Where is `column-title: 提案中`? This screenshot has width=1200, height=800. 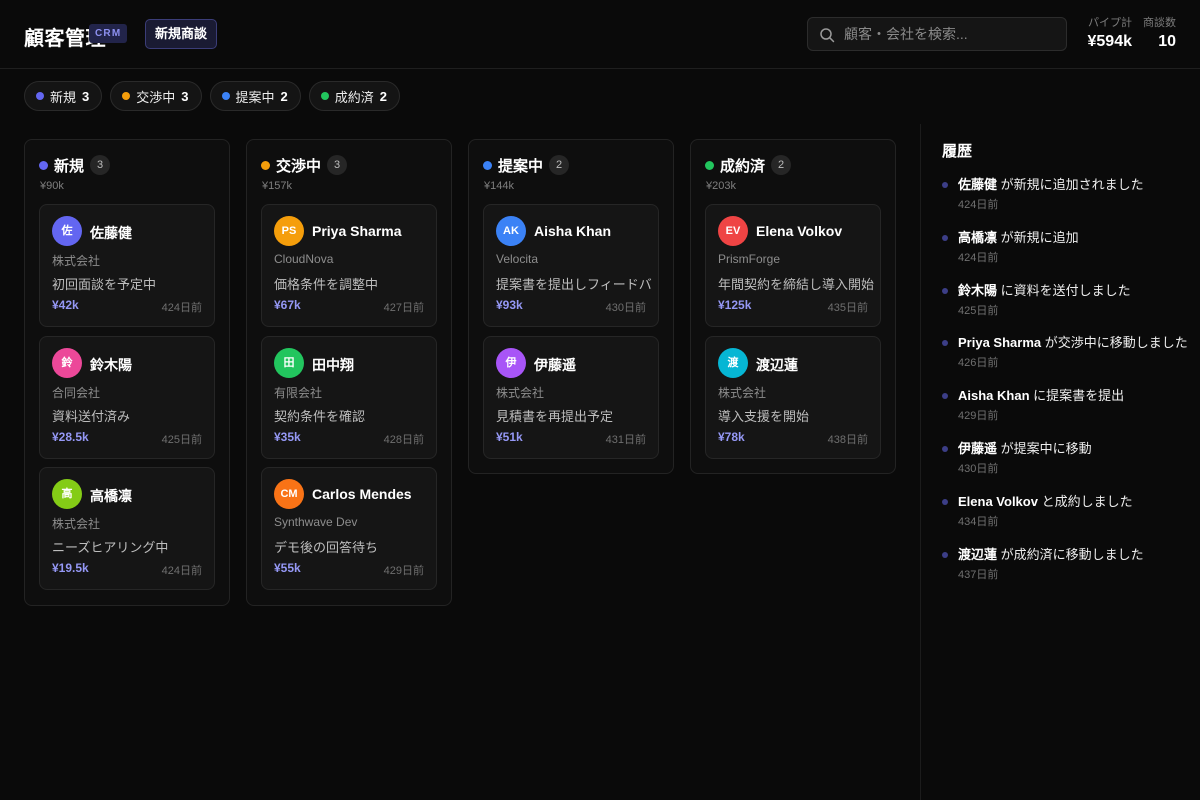 column-title: 提案中 is located at coordinates (521, 166).